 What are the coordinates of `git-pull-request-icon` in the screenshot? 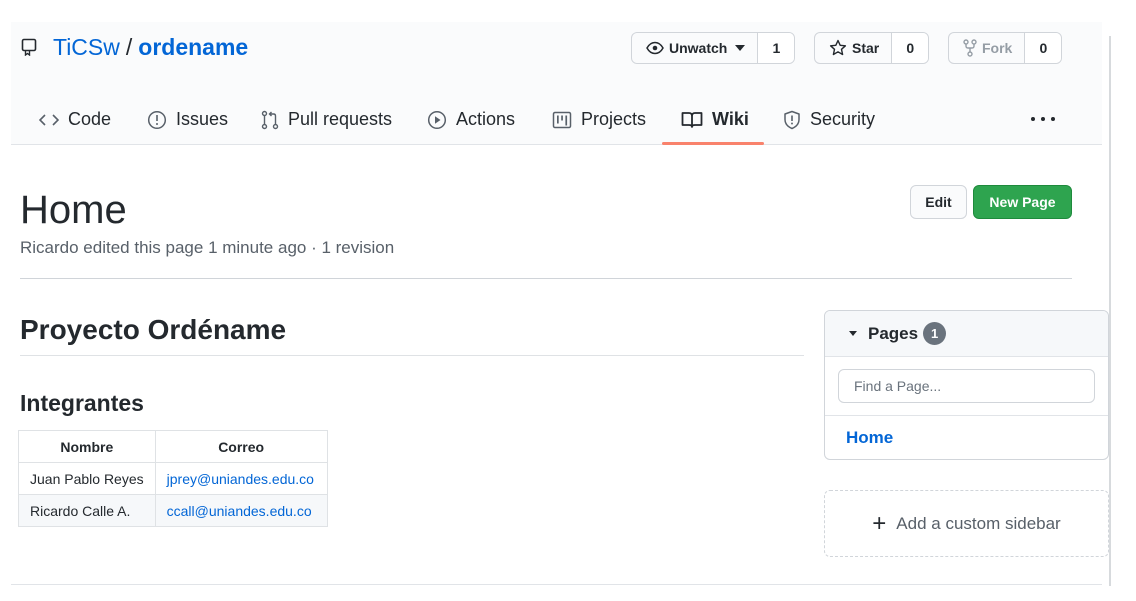 It's located at (270, 119).